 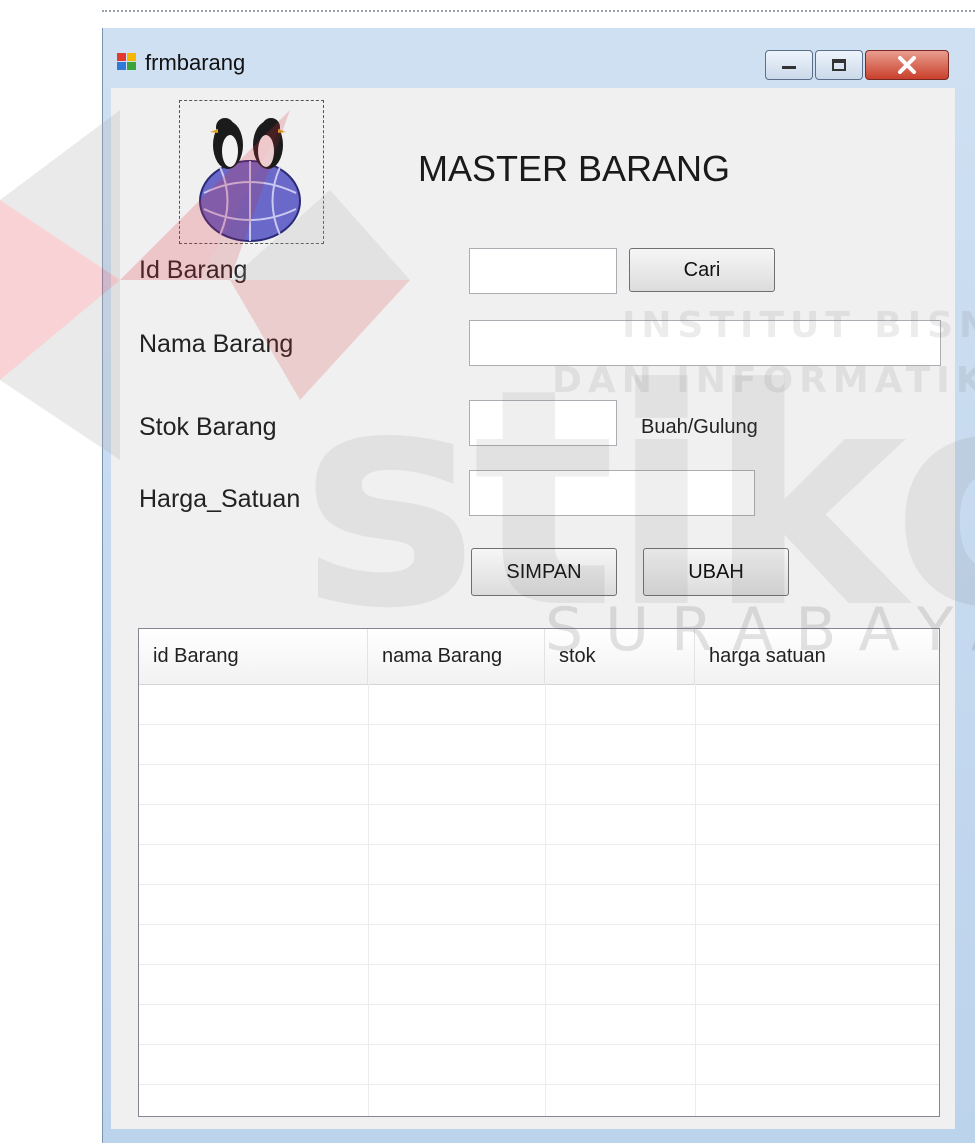 What do you see at coordinates (253, 656) in the screenshot?
I see `column-header-id: id Barang` at bounding box center [253, 656].